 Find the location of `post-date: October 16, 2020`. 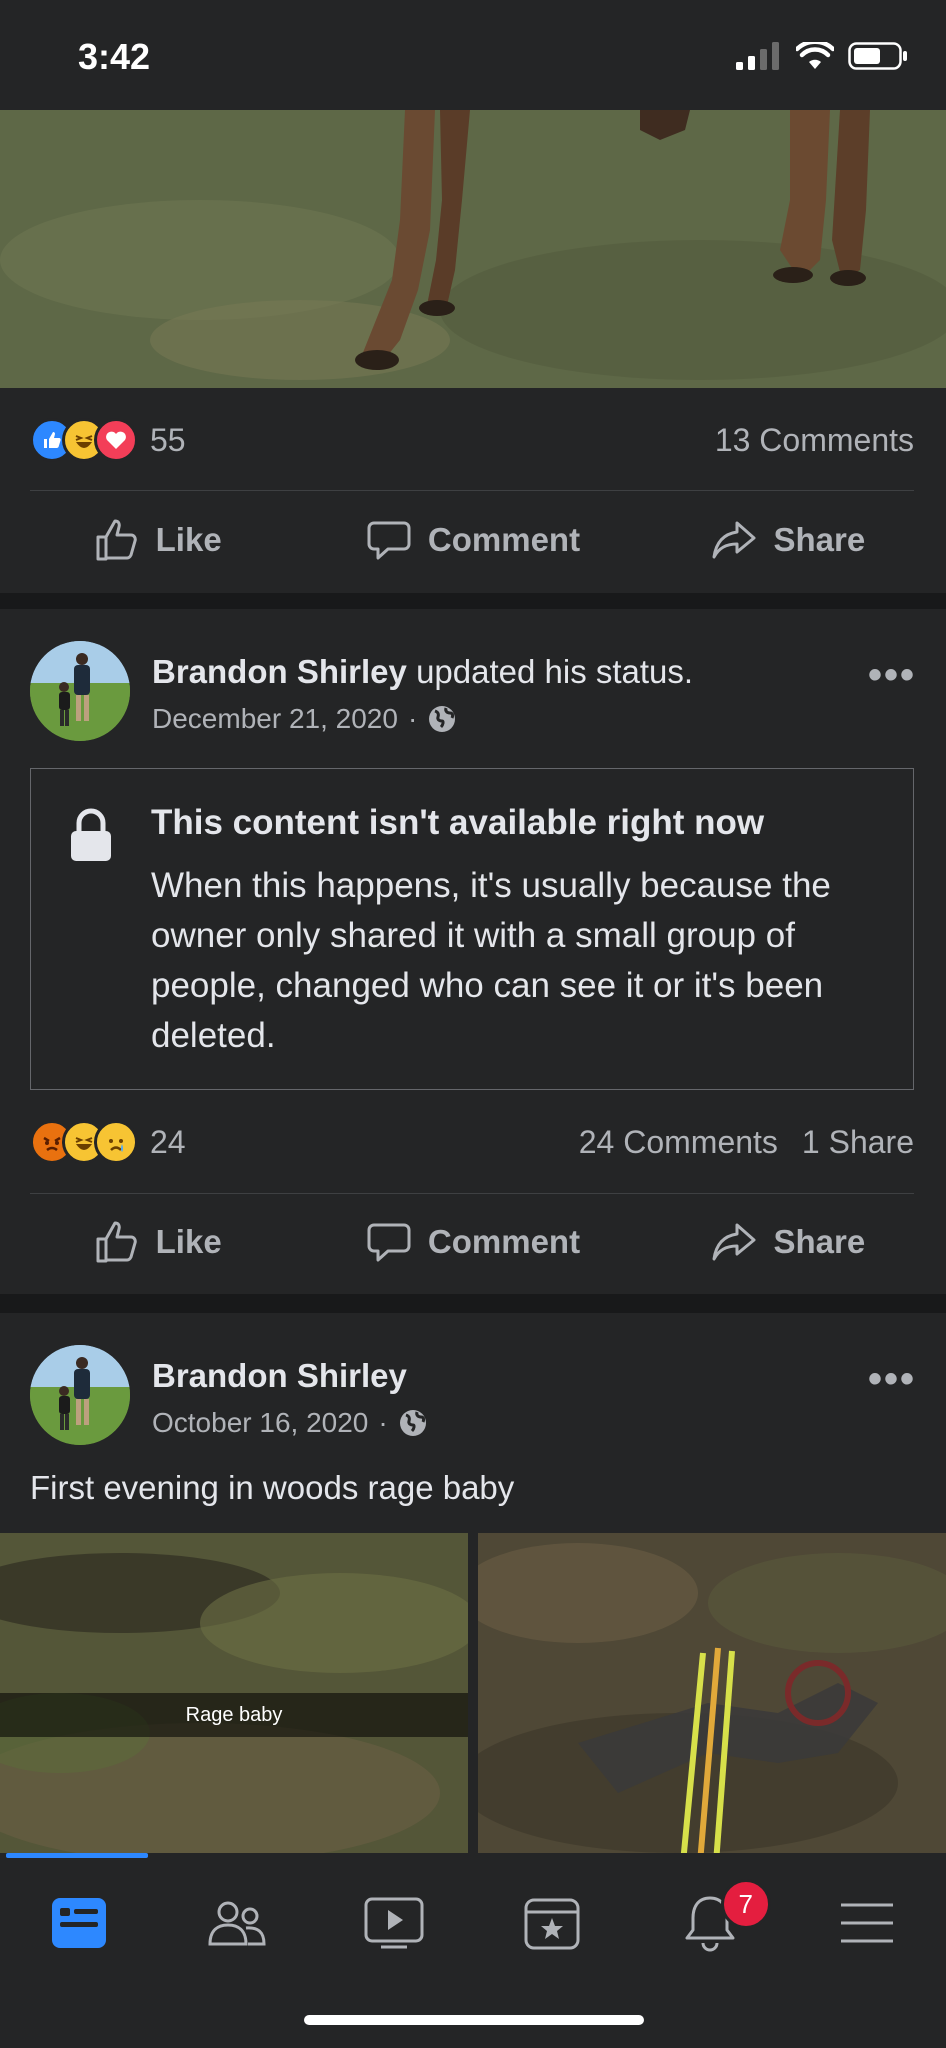

post-date: October 16, 2020 is located at coordinates (260, 1423).